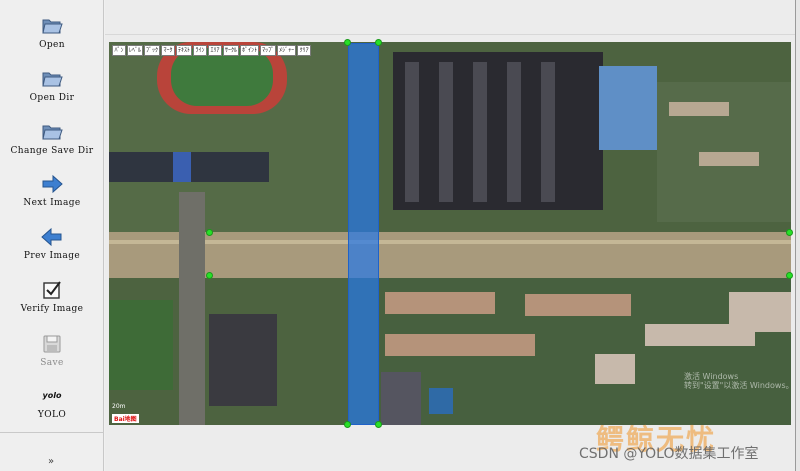 This screenshot has height=471, width=800. Describe the element at coordinates (231, 50) in the screenshot. I see `map-tool-button: ｻｰｸﾙ` at that location.